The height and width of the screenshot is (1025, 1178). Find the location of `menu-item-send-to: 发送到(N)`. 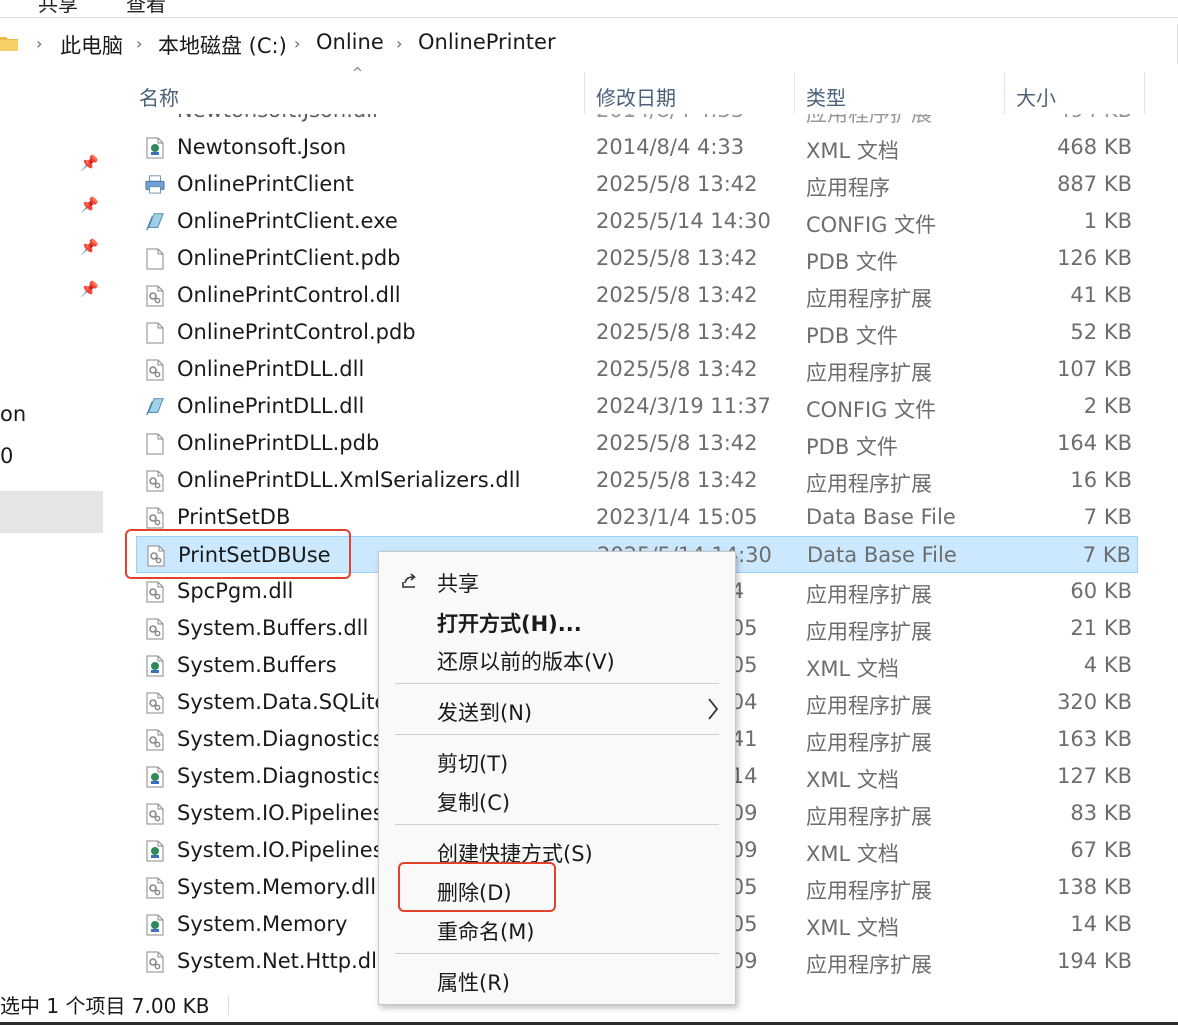

menu-item-send-to: 发送到(N) is located at coordinates (557, 709).